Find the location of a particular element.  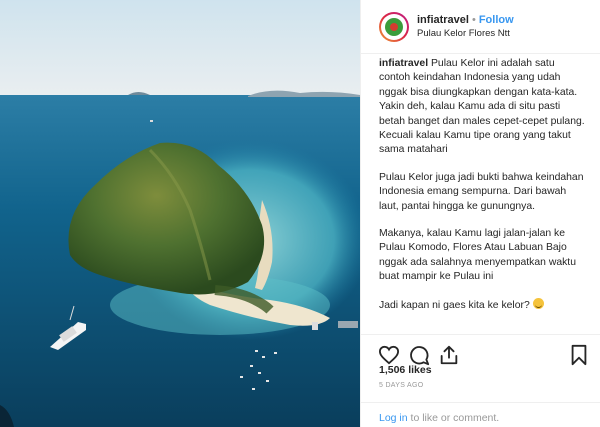

login-link: Log in is located at coordinates (393, 418).